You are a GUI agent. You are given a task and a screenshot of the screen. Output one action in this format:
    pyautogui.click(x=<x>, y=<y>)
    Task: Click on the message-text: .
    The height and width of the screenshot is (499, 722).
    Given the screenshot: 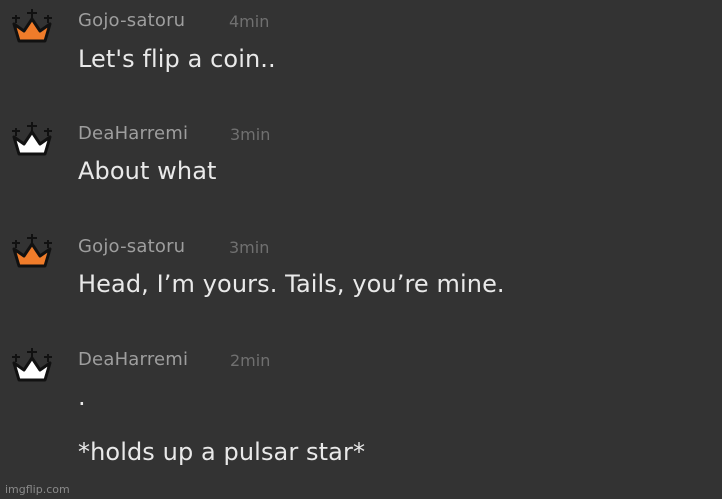 What is the action you would take?
    pyautogui.click(x=82, y=397)
    